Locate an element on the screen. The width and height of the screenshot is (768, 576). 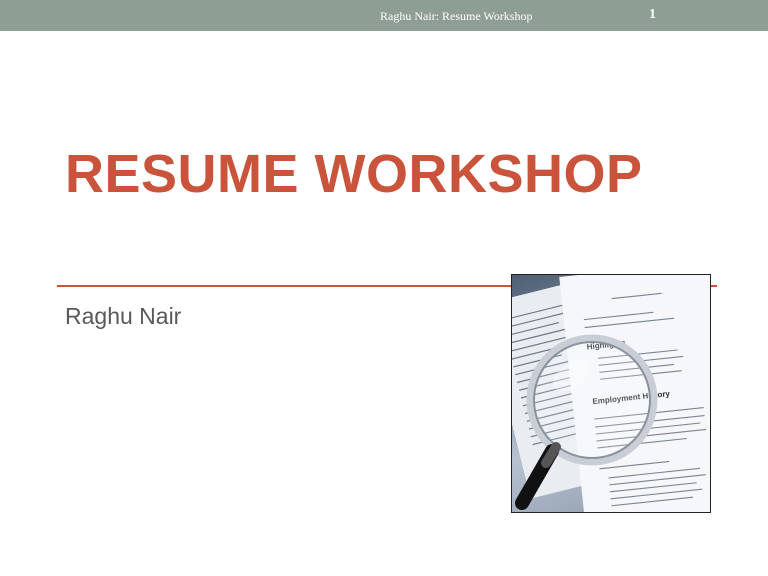
slide-subtitle: Raghu Nair is located at coordinates (123, 316).